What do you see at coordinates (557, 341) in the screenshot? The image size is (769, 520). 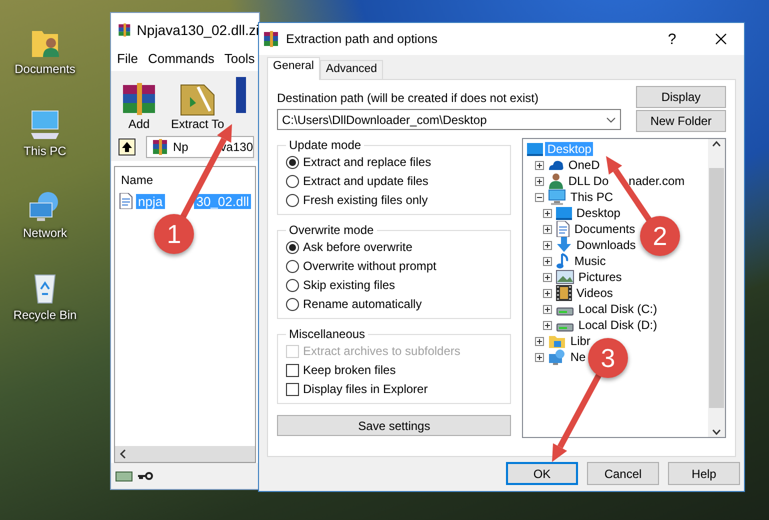 I see `folder-icon` at bounding box center [557, 341].